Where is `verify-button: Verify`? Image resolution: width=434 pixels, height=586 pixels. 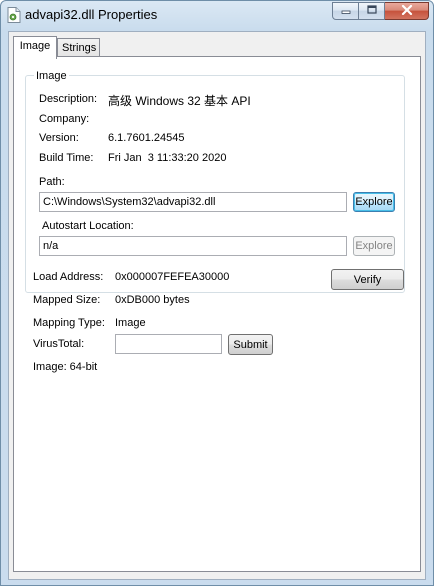
verify-button: Verify is located at coordinates (367, 279).